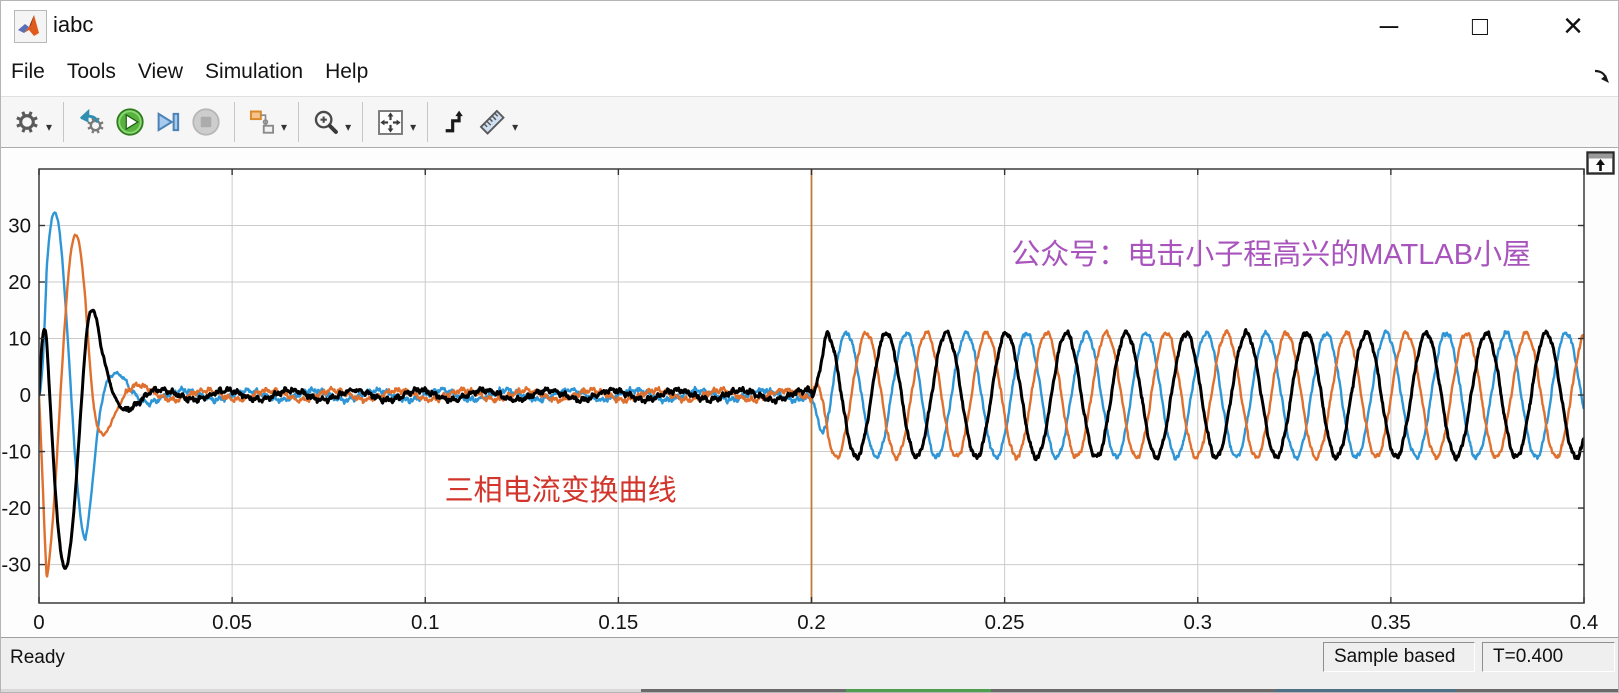 The width and height of the screenshot is (1619, 693). I want to click on goto-block-icon, so click(92, 122).